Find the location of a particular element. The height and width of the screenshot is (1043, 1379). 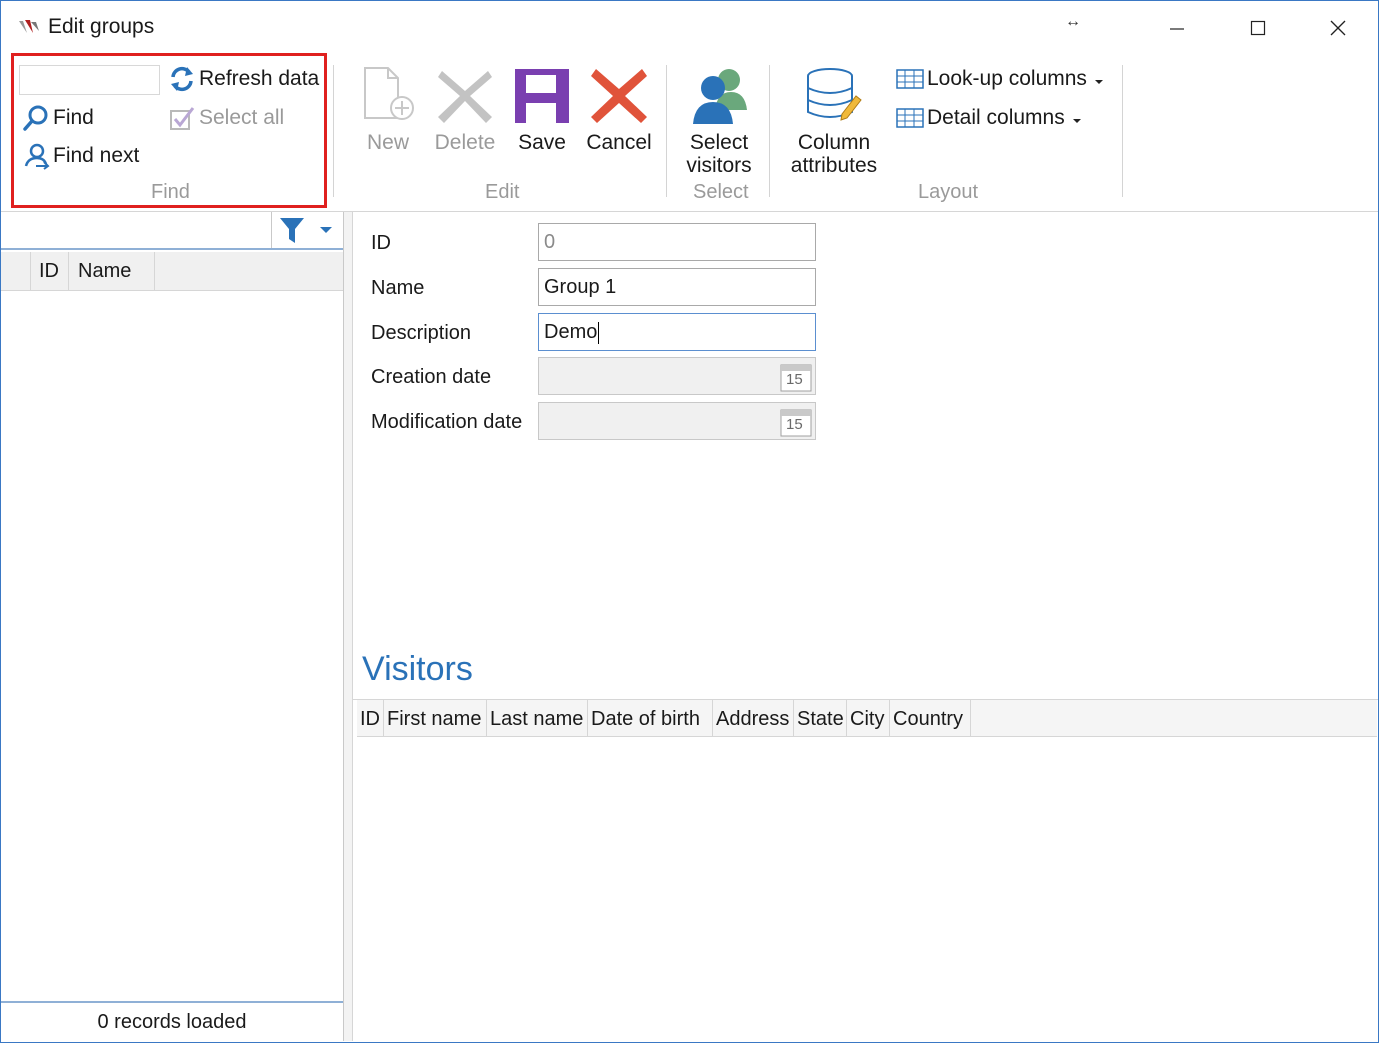

maximize-icon is located at coordinates (1258, 28).